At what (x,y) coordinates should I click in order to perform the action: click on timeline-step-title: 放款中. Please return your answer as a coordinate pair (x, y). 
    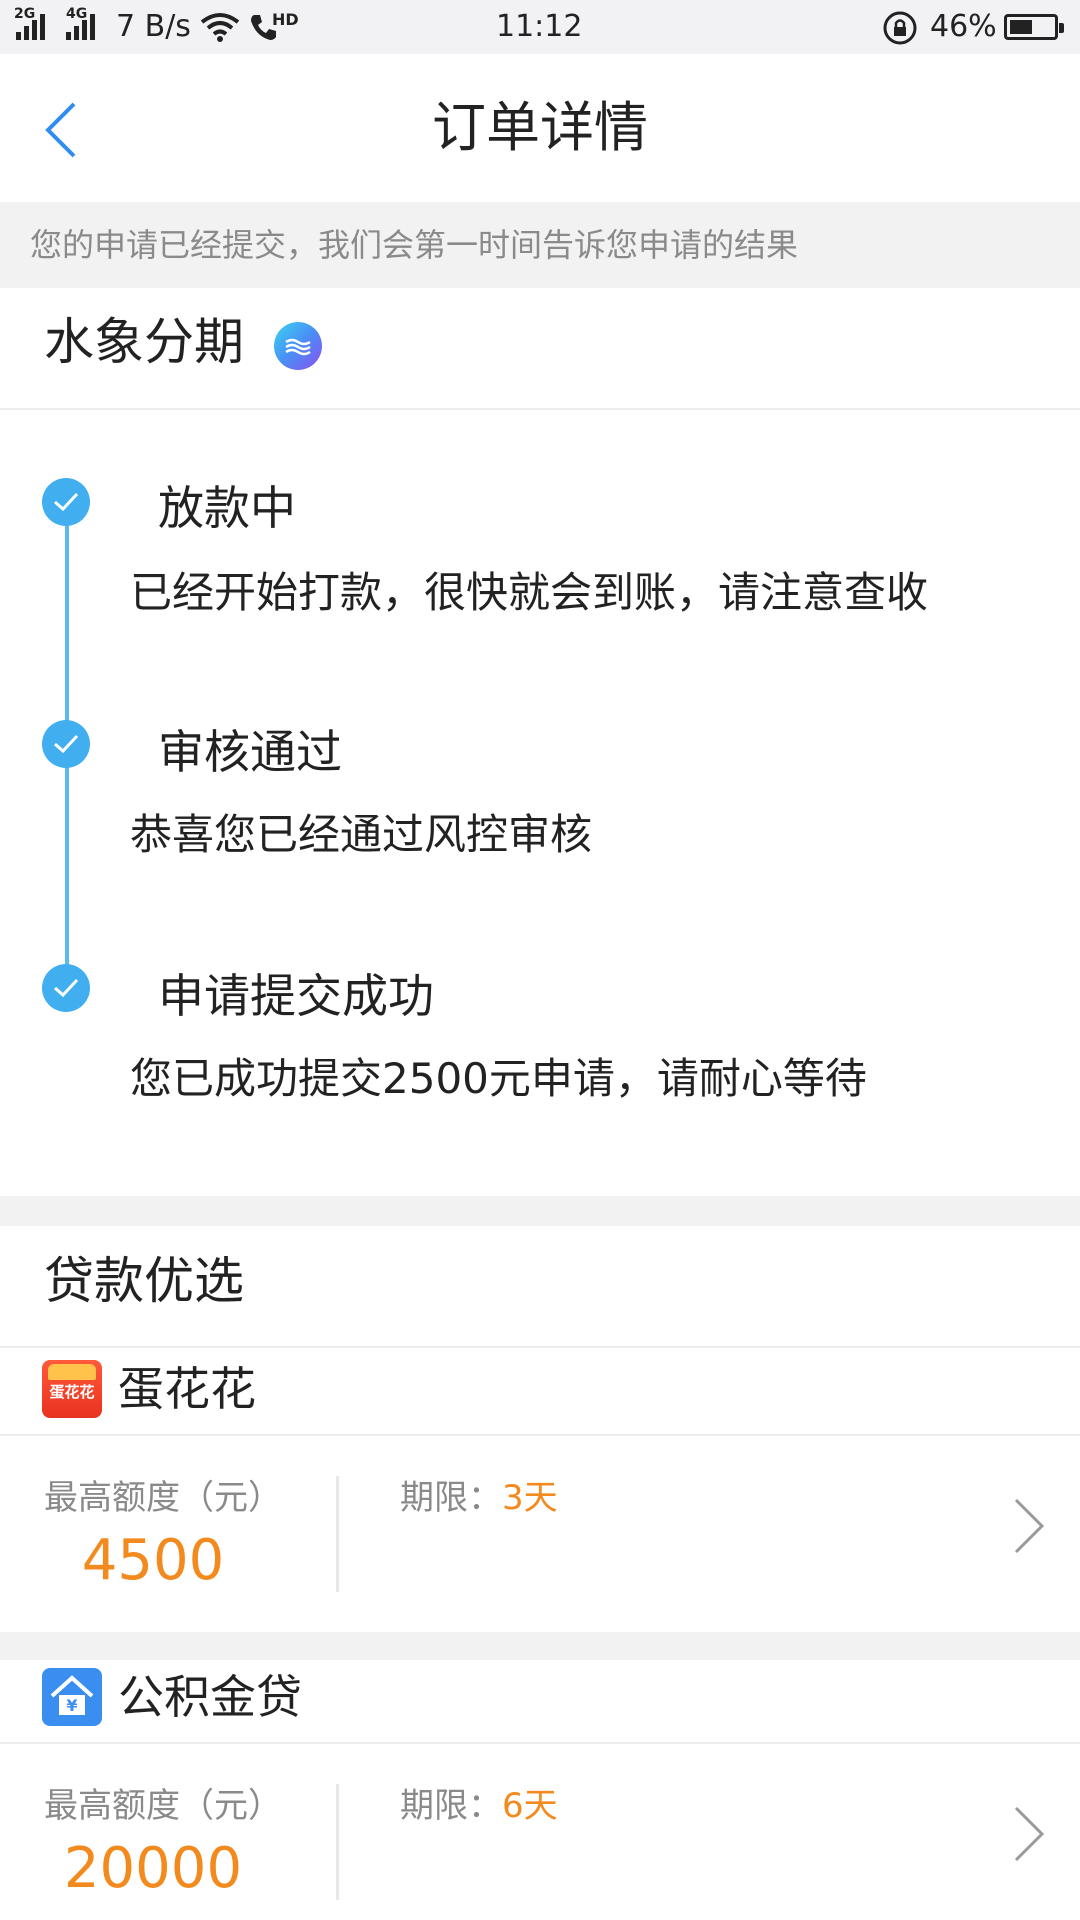
    Looking at the image, I should click on (227, 508).